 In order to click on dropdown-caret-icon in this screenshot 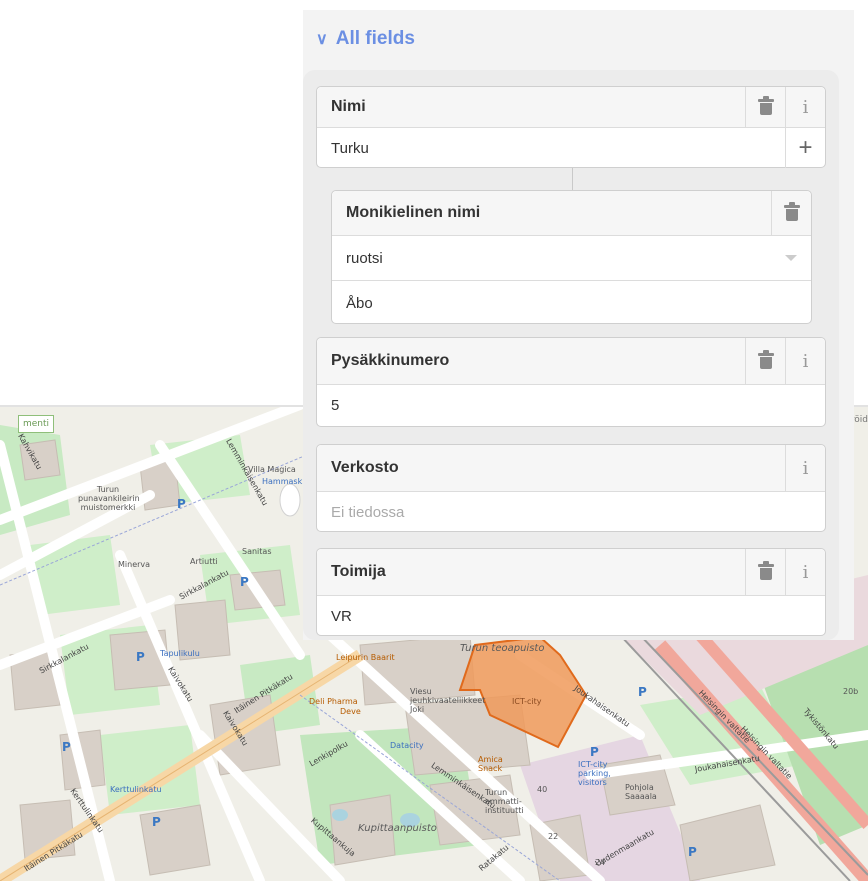, I will do `click(791, 258)`.